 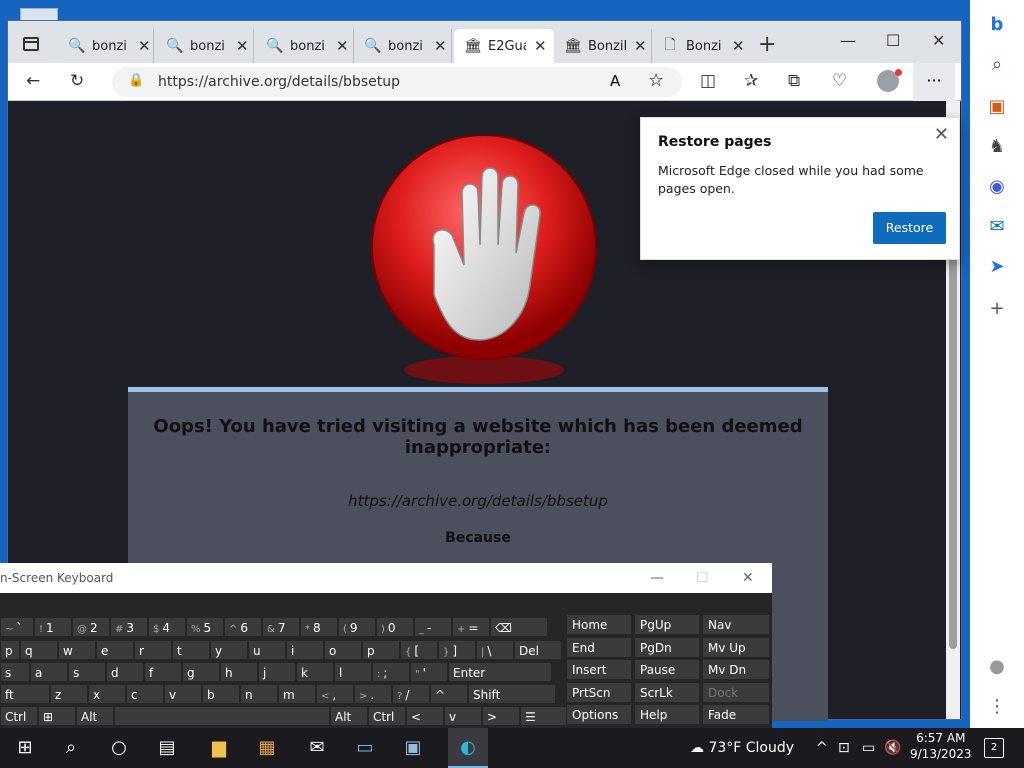 What do you see at coordinates (667, 624) in the screenshot?
I see `osk-nav-key: PgUp` at bounding box center [667, 624].